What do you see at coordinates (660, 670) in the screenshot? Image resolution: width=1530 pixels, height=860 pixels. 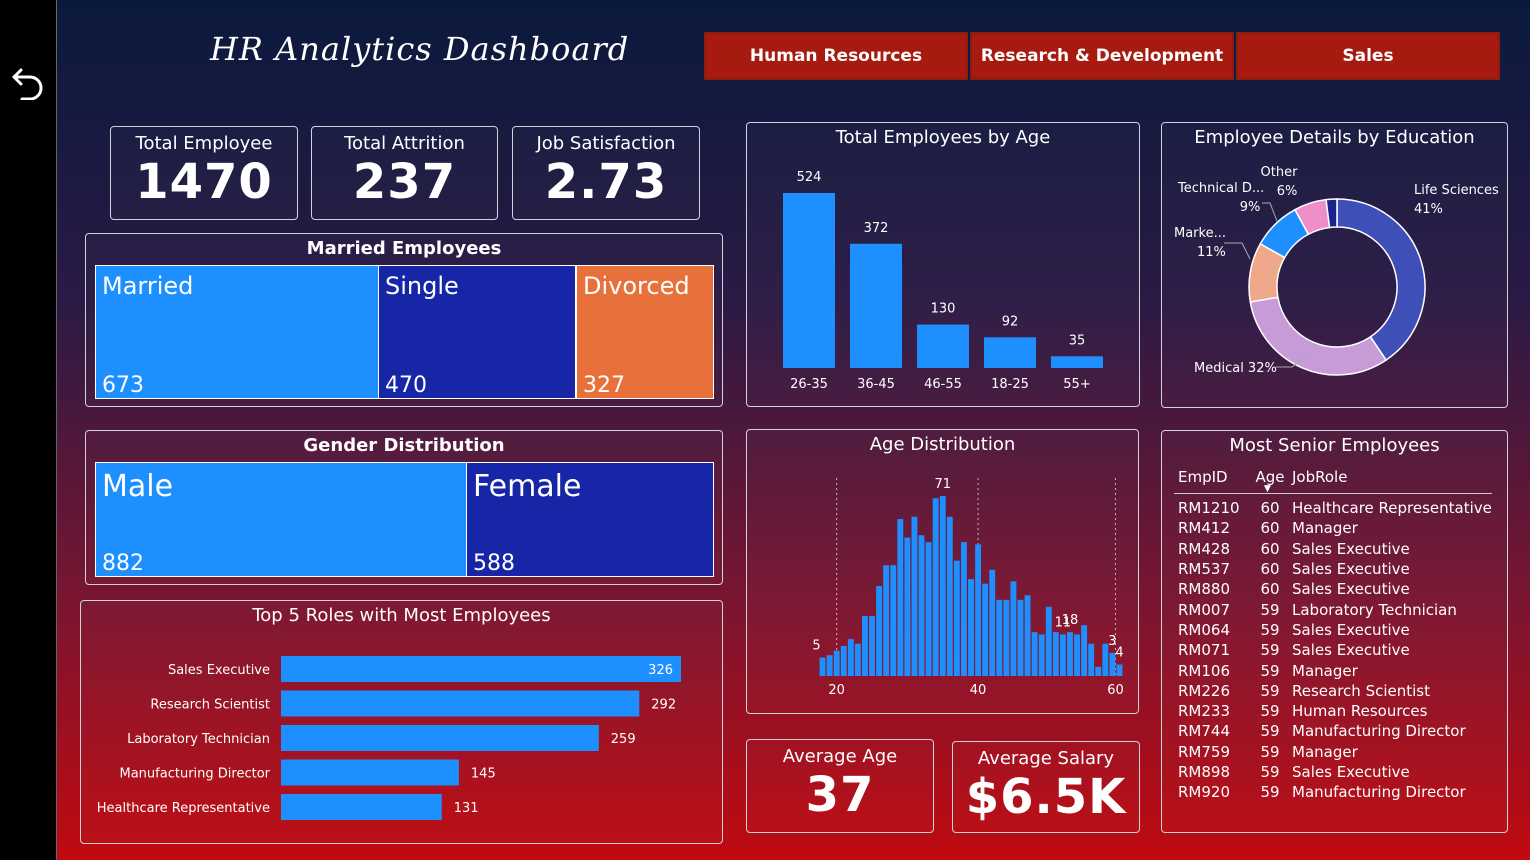 I see `data-label: 326` at bounding box center [660, 670].